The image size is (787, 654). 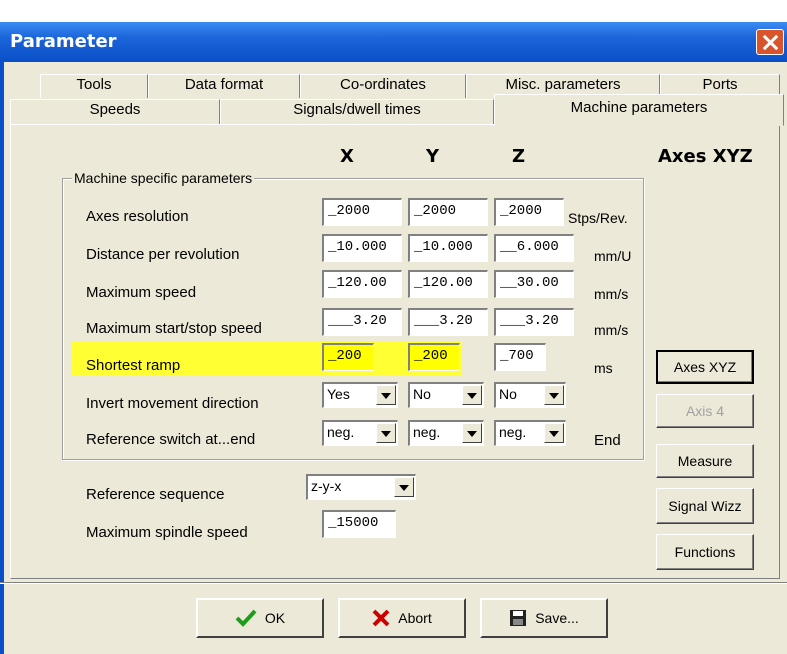 What do you see at coordinates (705, 367) in the screenshot?
I see `axes-xyz-button: Axes XYZ` at bounding box center [705, 367].